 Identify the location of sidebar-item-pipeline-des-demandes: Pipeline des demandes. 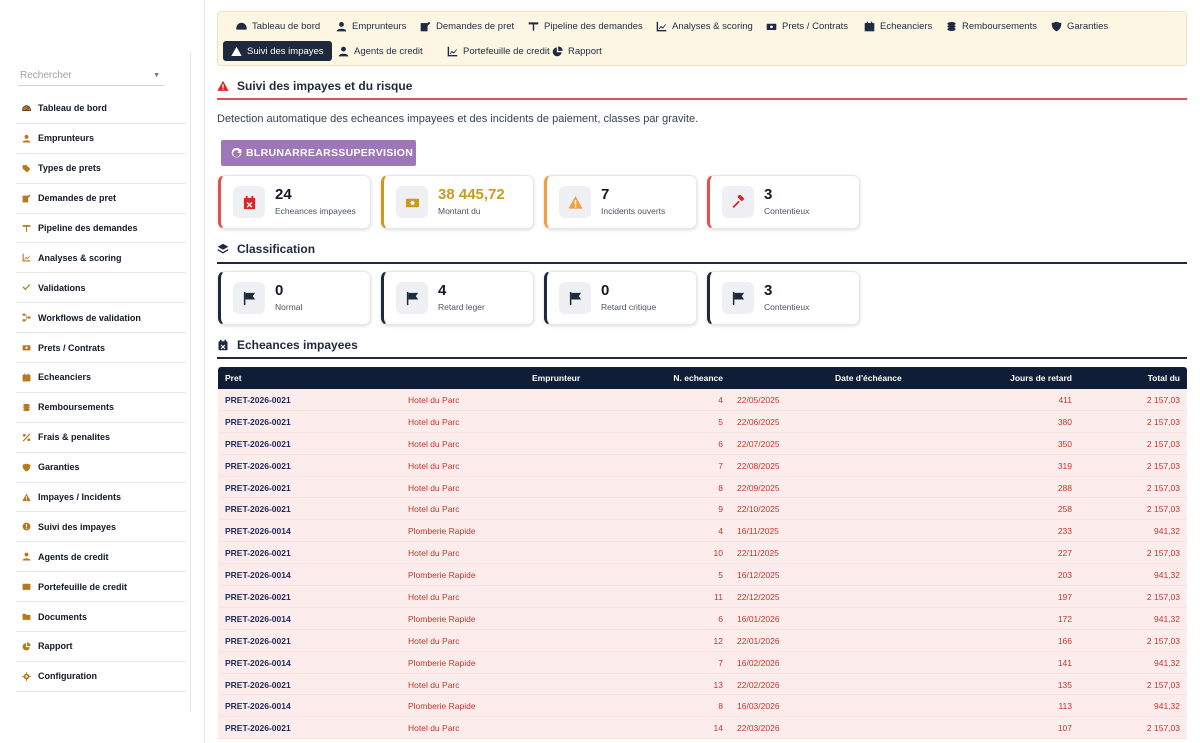
(101, 229).